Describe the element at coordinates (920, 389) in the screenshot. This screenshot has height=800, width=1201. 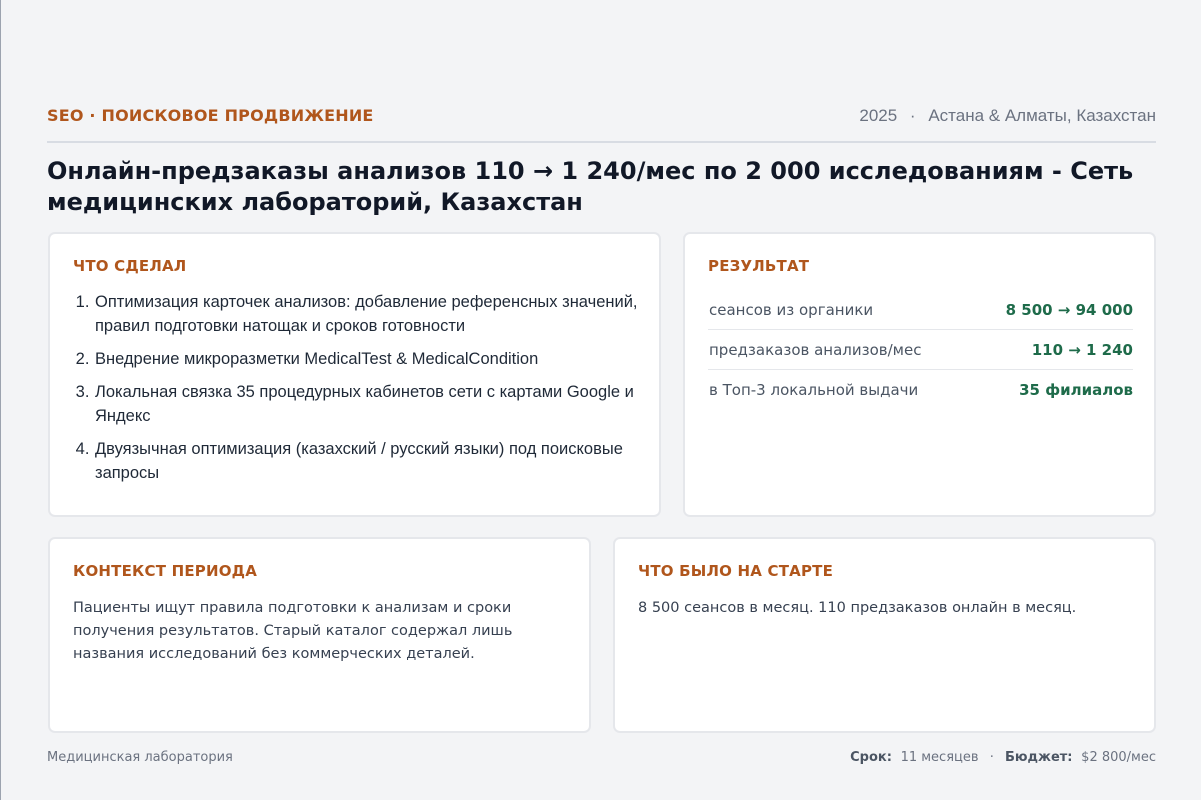
I see `metric-row: в Топ-3 локальной выдачи 35 филиалов` at that location.